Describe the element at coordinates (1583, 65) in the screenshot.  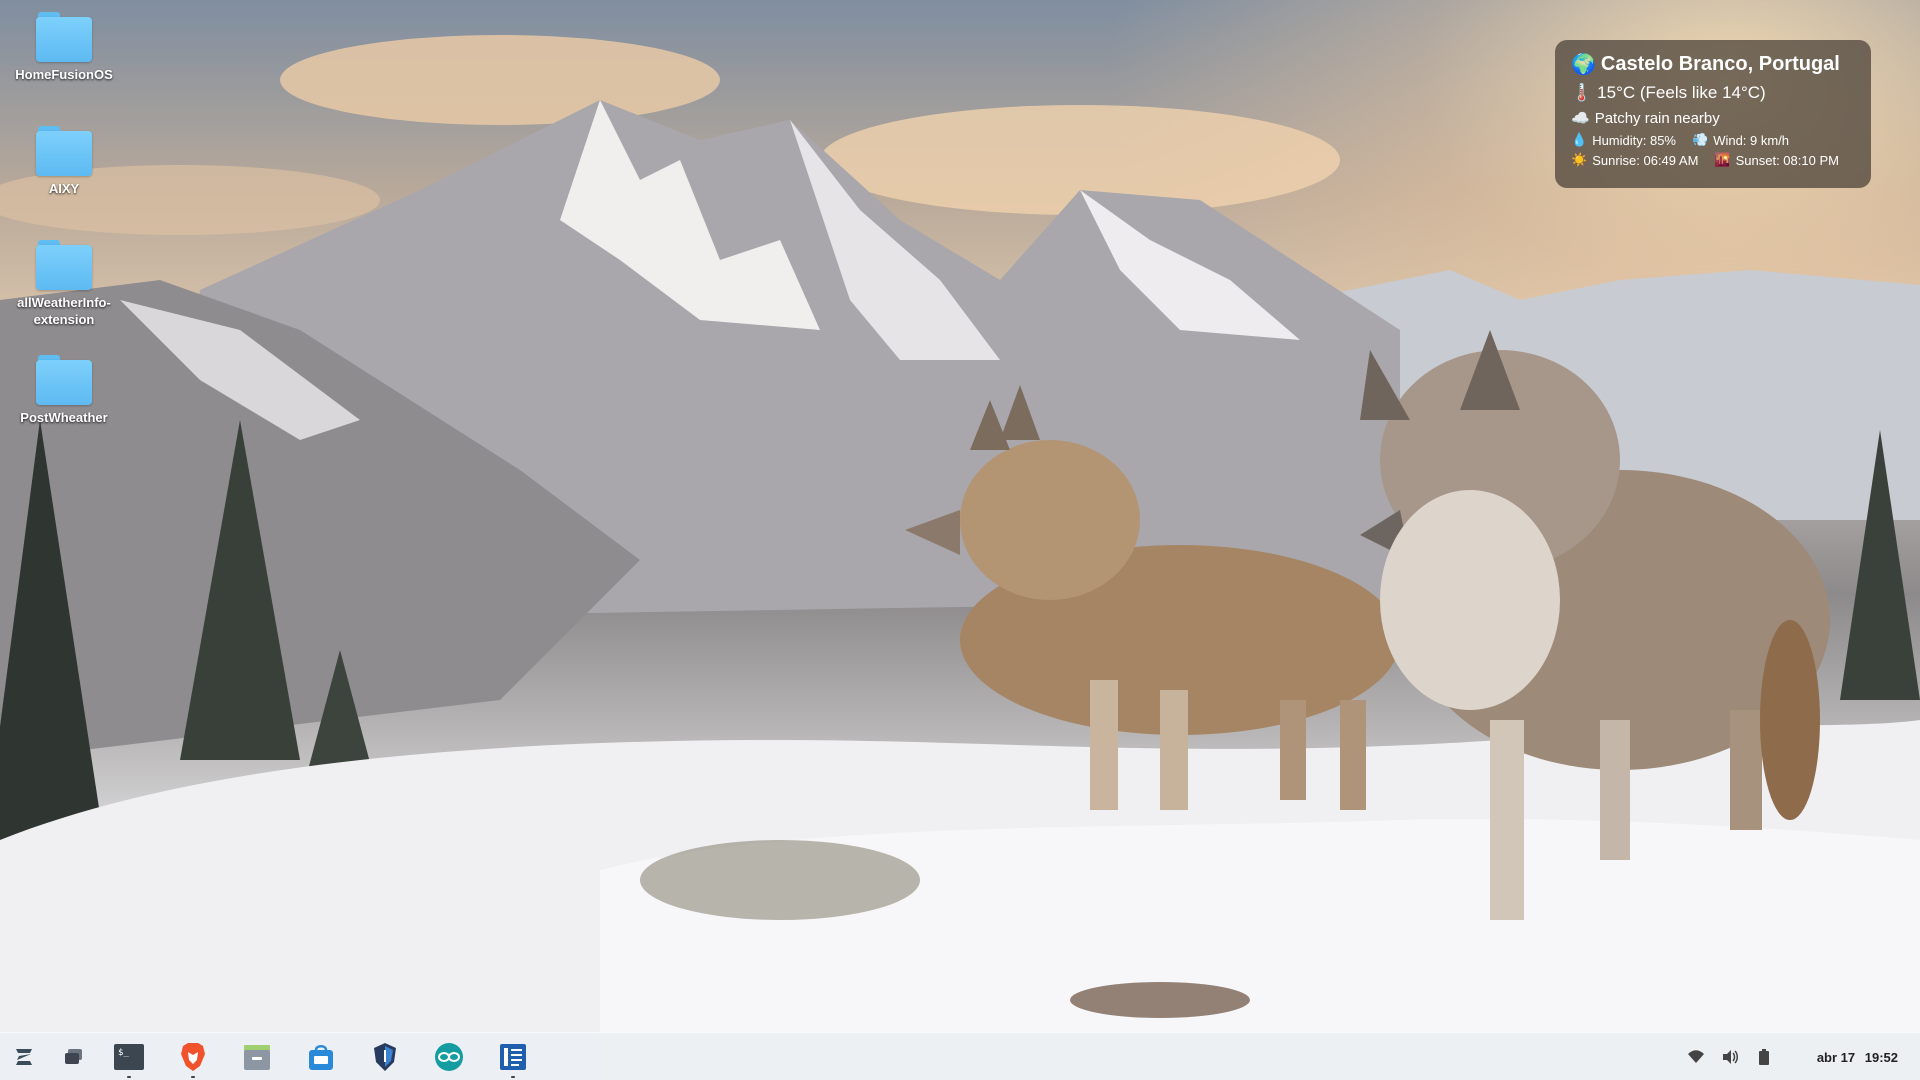
I see `globe-icon: 🌍` at that location.